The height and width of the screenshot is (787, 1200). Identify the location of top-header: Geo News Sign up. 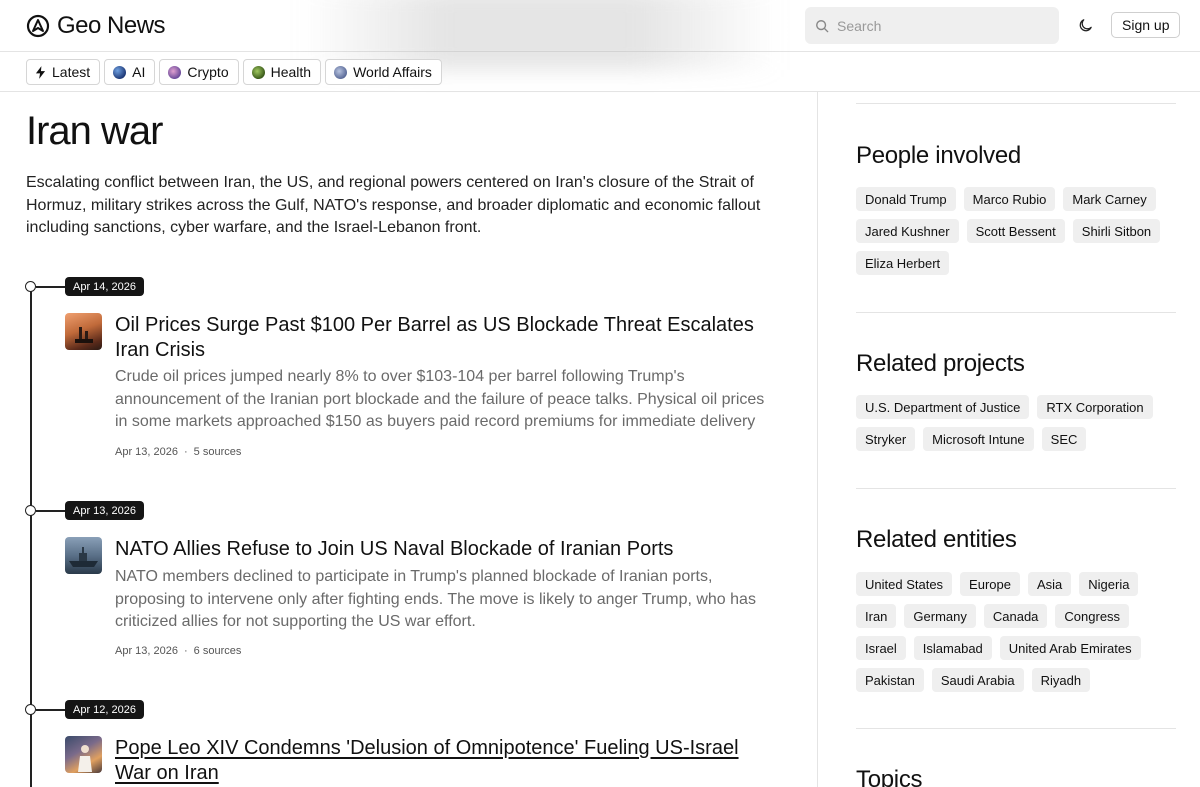
(600, 35).